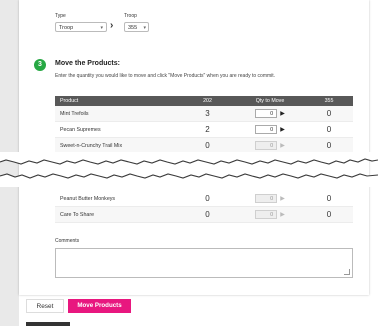  Describe the element at coordinates (48, 324) in the screenshot. I see `footer-bar` at that location.